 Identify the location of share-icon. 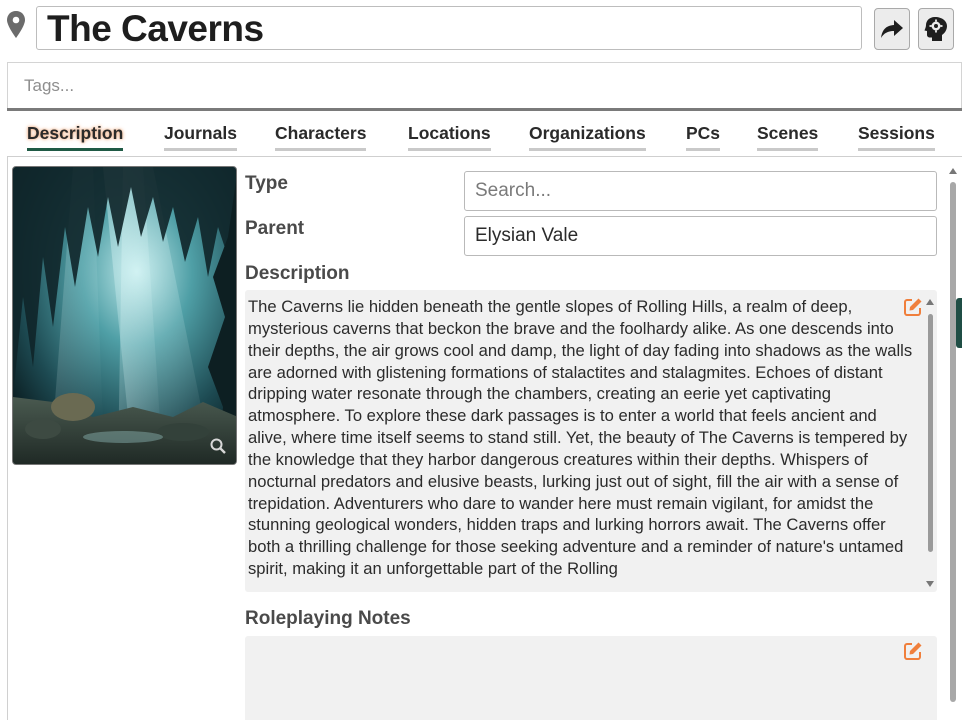
(892, 29).